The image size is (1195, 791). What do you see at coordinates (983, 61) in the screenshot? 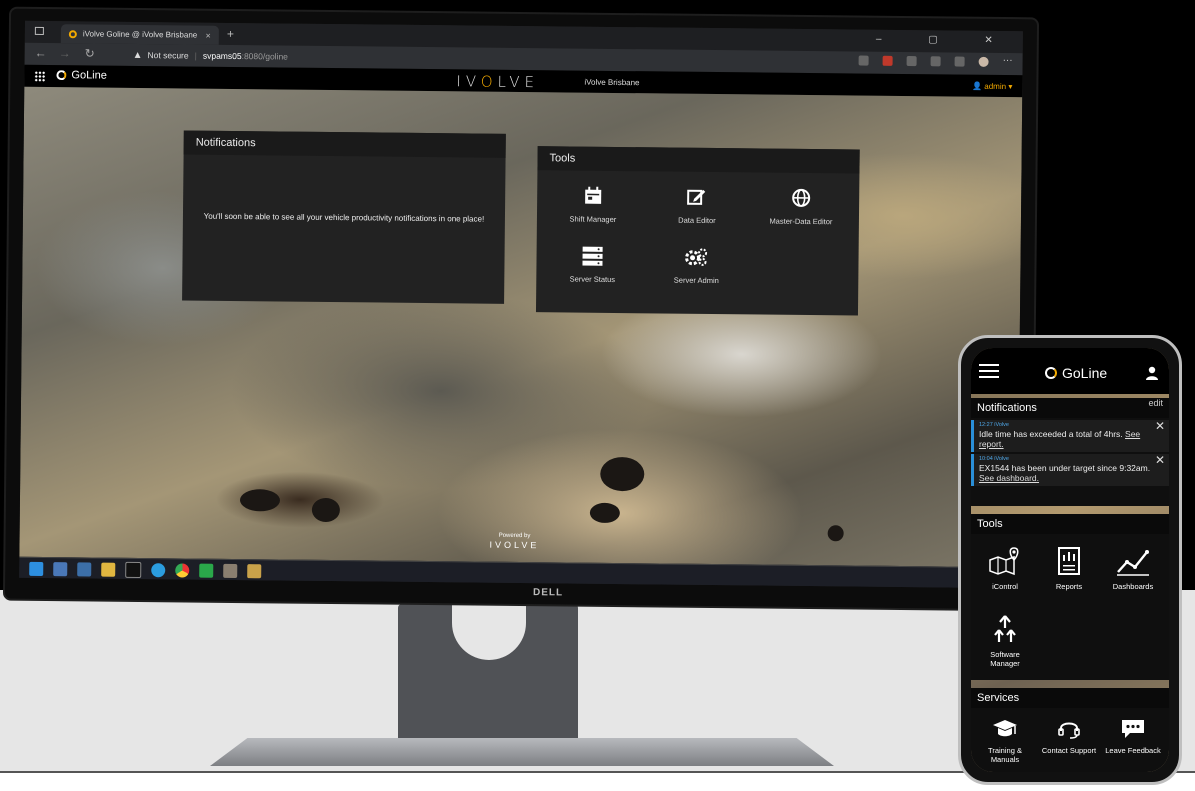
I see `profile-avatar` at bounding box center [983, 61].